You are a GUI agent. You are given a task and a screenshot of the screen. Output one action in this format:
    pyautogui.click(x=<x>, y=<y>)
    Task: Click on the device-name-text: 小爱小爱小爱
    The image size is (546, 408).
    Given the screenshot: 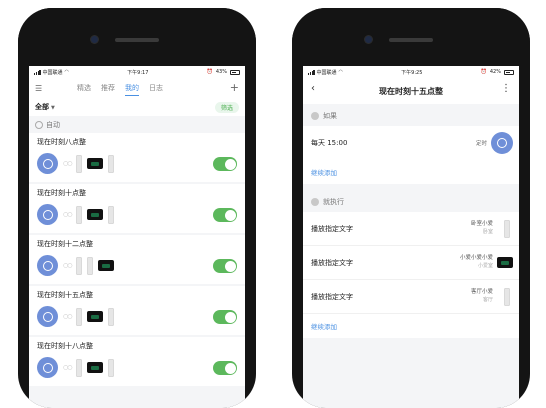 What is the action you would take?
    pyautogui.click(x=476, y=258)
    